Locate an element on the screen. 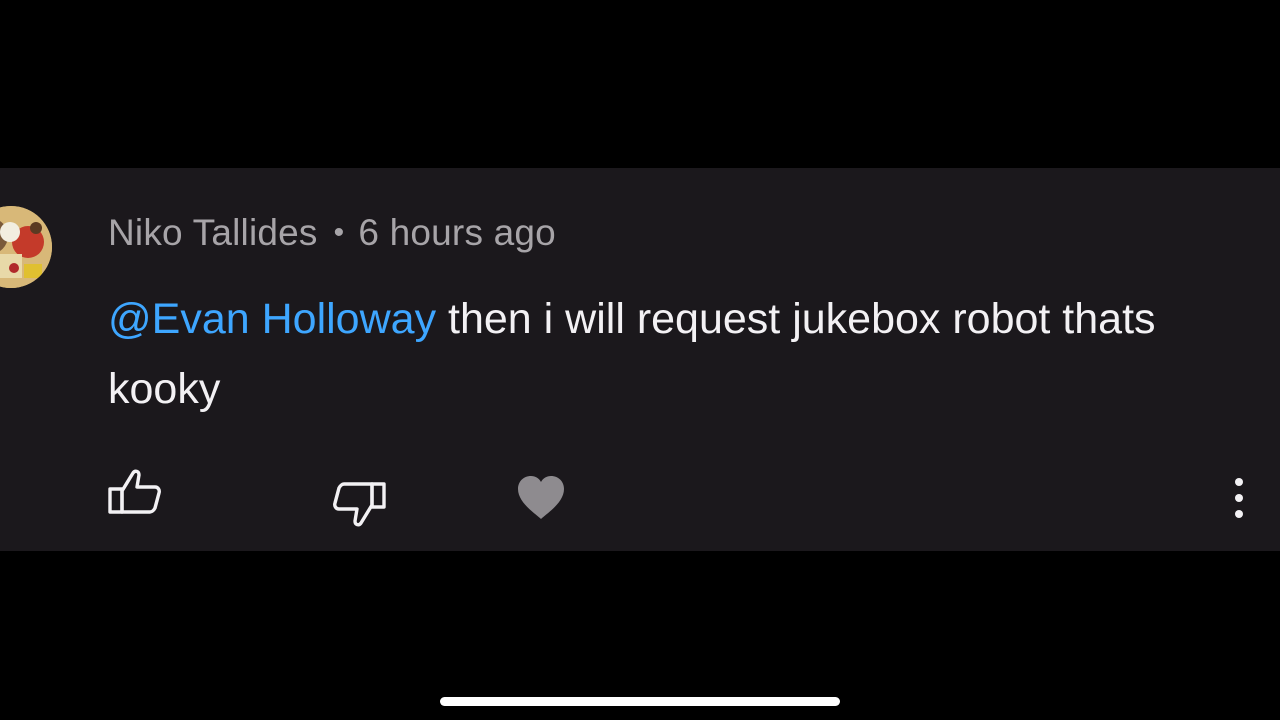  comment-meta: Niko Tallides • 6 hours ago is located at coordinates (332, 233).